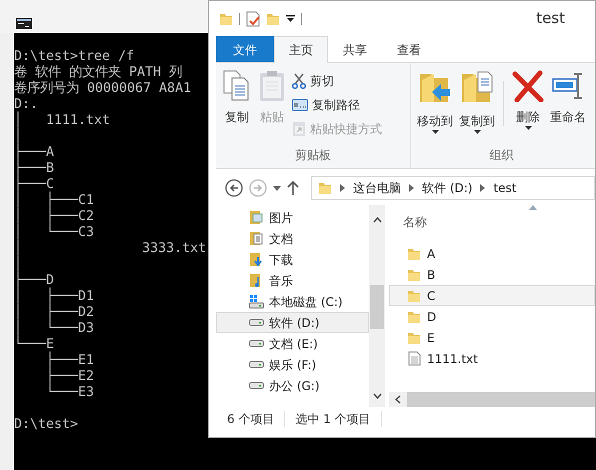 The image size is (596, 470). What do you see at coordinates (103, 89) in the screenshot?
I see `console-line: 卷序列号为 00000067 A8A1` at bounding box center [103, 89].